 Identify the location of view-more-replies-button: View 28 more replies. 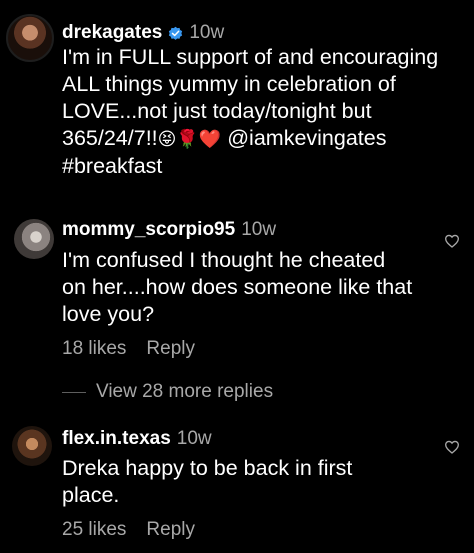
(167, 392).